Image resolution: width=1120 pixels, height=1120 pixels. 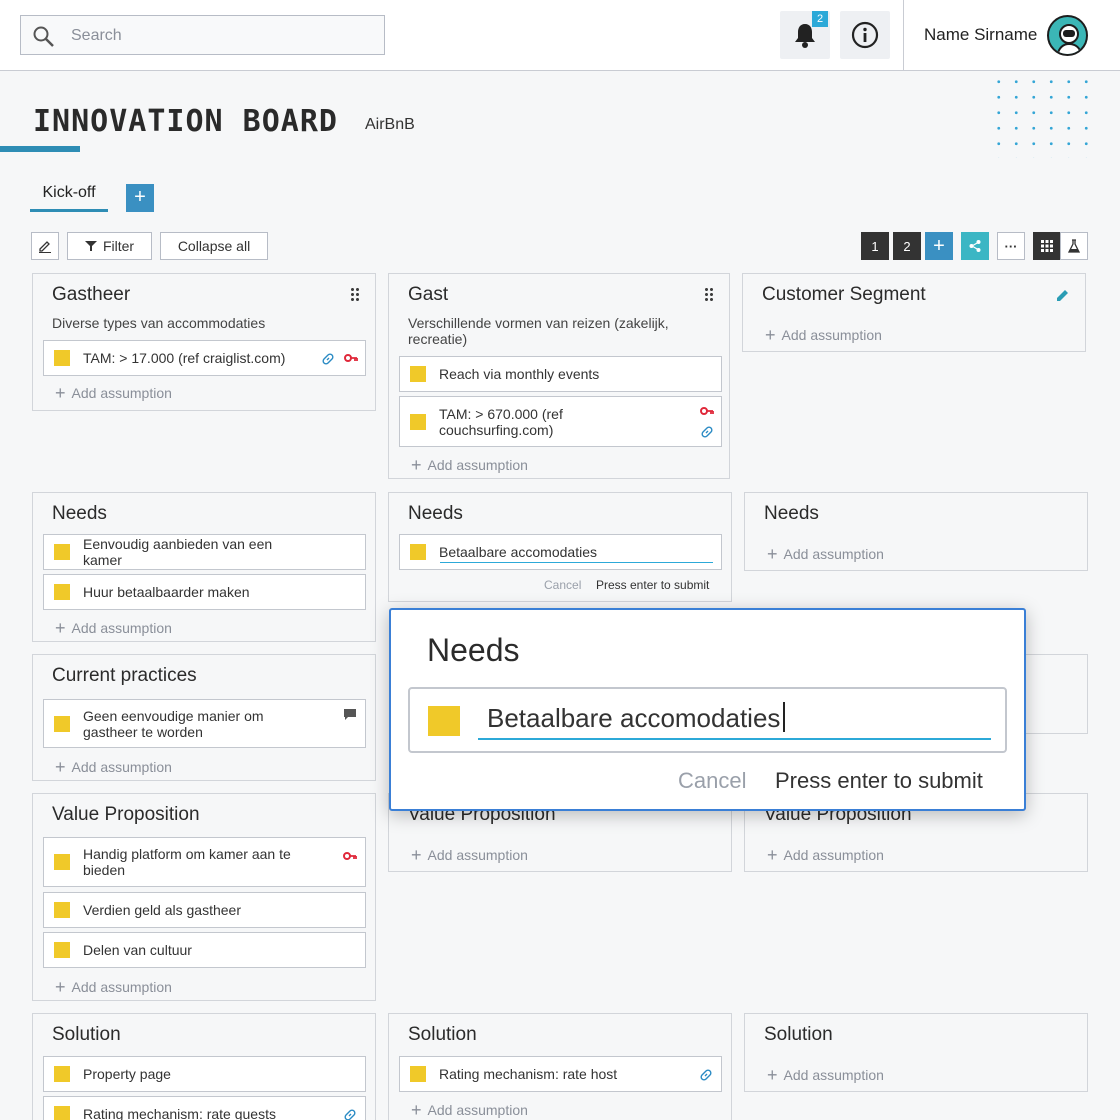 I want to click on assumption-text: Eenvoudig aanbieden van een kamer, so click(x=178, y=552).